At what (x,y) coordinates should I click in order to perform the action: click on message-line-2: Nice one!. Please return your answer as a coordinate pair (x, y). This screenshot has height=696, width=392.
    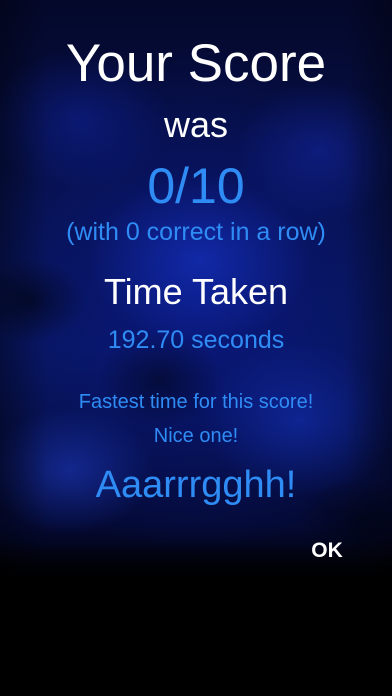
    Looking at the image, I should click on (196, 436).